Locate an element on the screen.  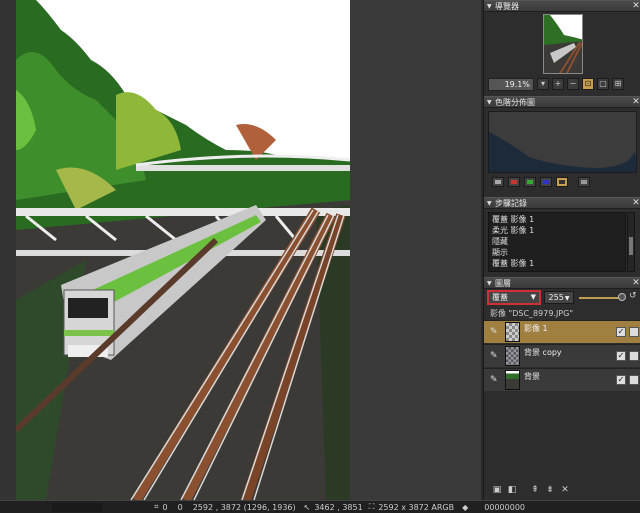
history-item: 顯示 is located at coordinates (557, 252).